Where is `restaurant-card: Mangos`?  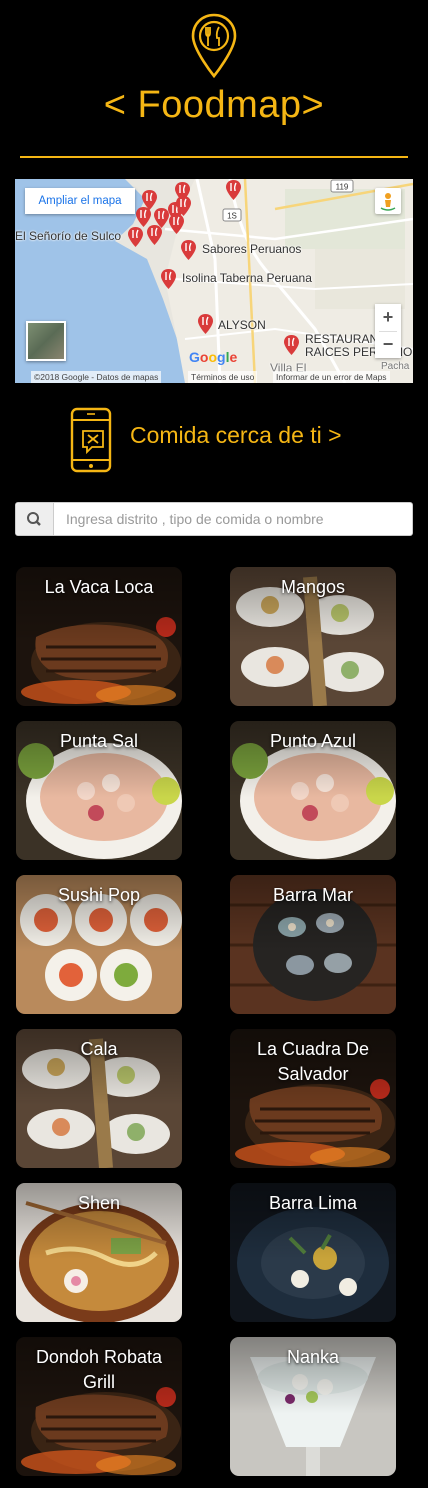 restaurant-card: Mangos is located at coordinates (313, 636).